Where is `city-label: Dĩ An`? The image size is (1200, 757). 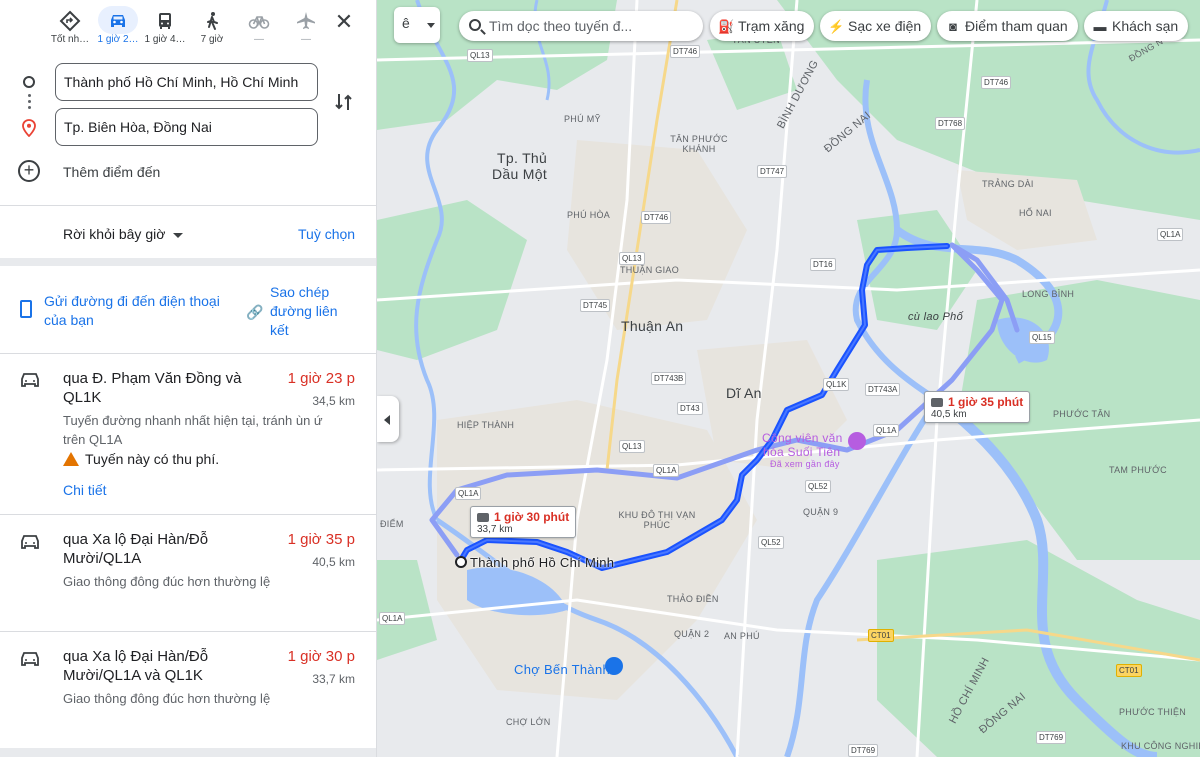
city-label: Dĩ An is located at coordinates (744, 393).